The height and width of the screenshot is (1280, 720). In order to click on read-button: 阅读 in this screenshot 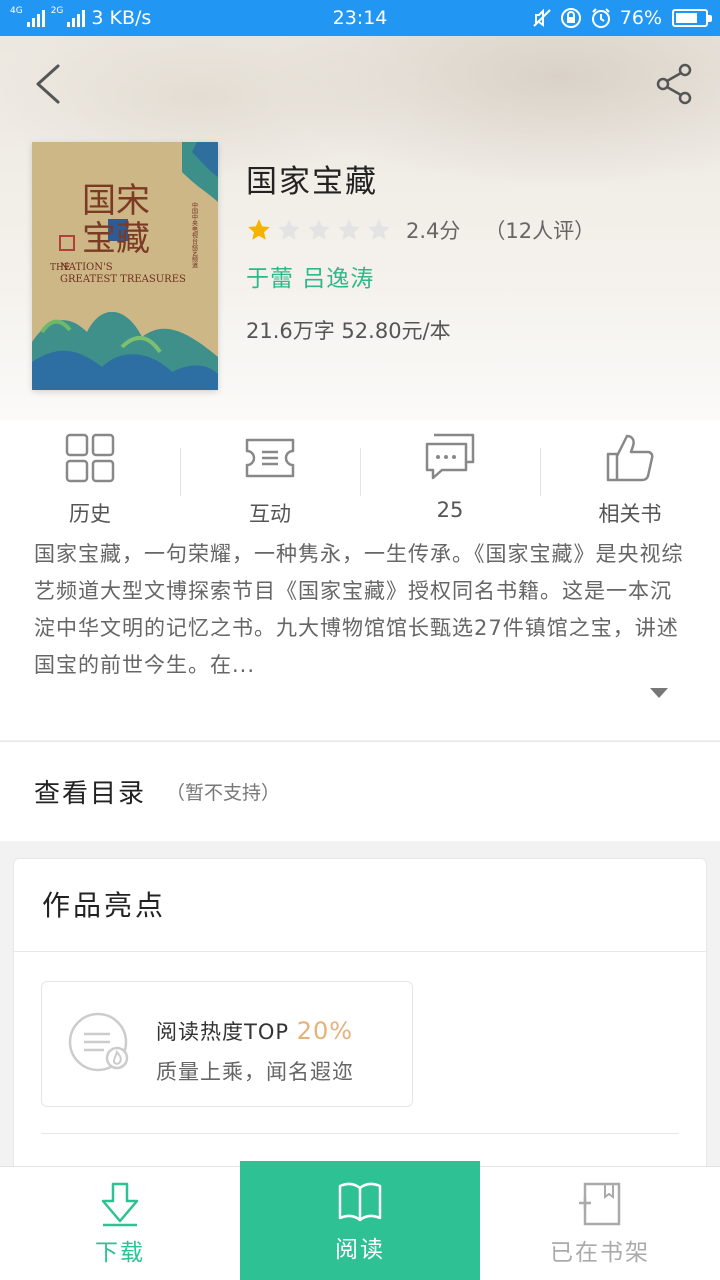, I will do `click(360, 1220)`.